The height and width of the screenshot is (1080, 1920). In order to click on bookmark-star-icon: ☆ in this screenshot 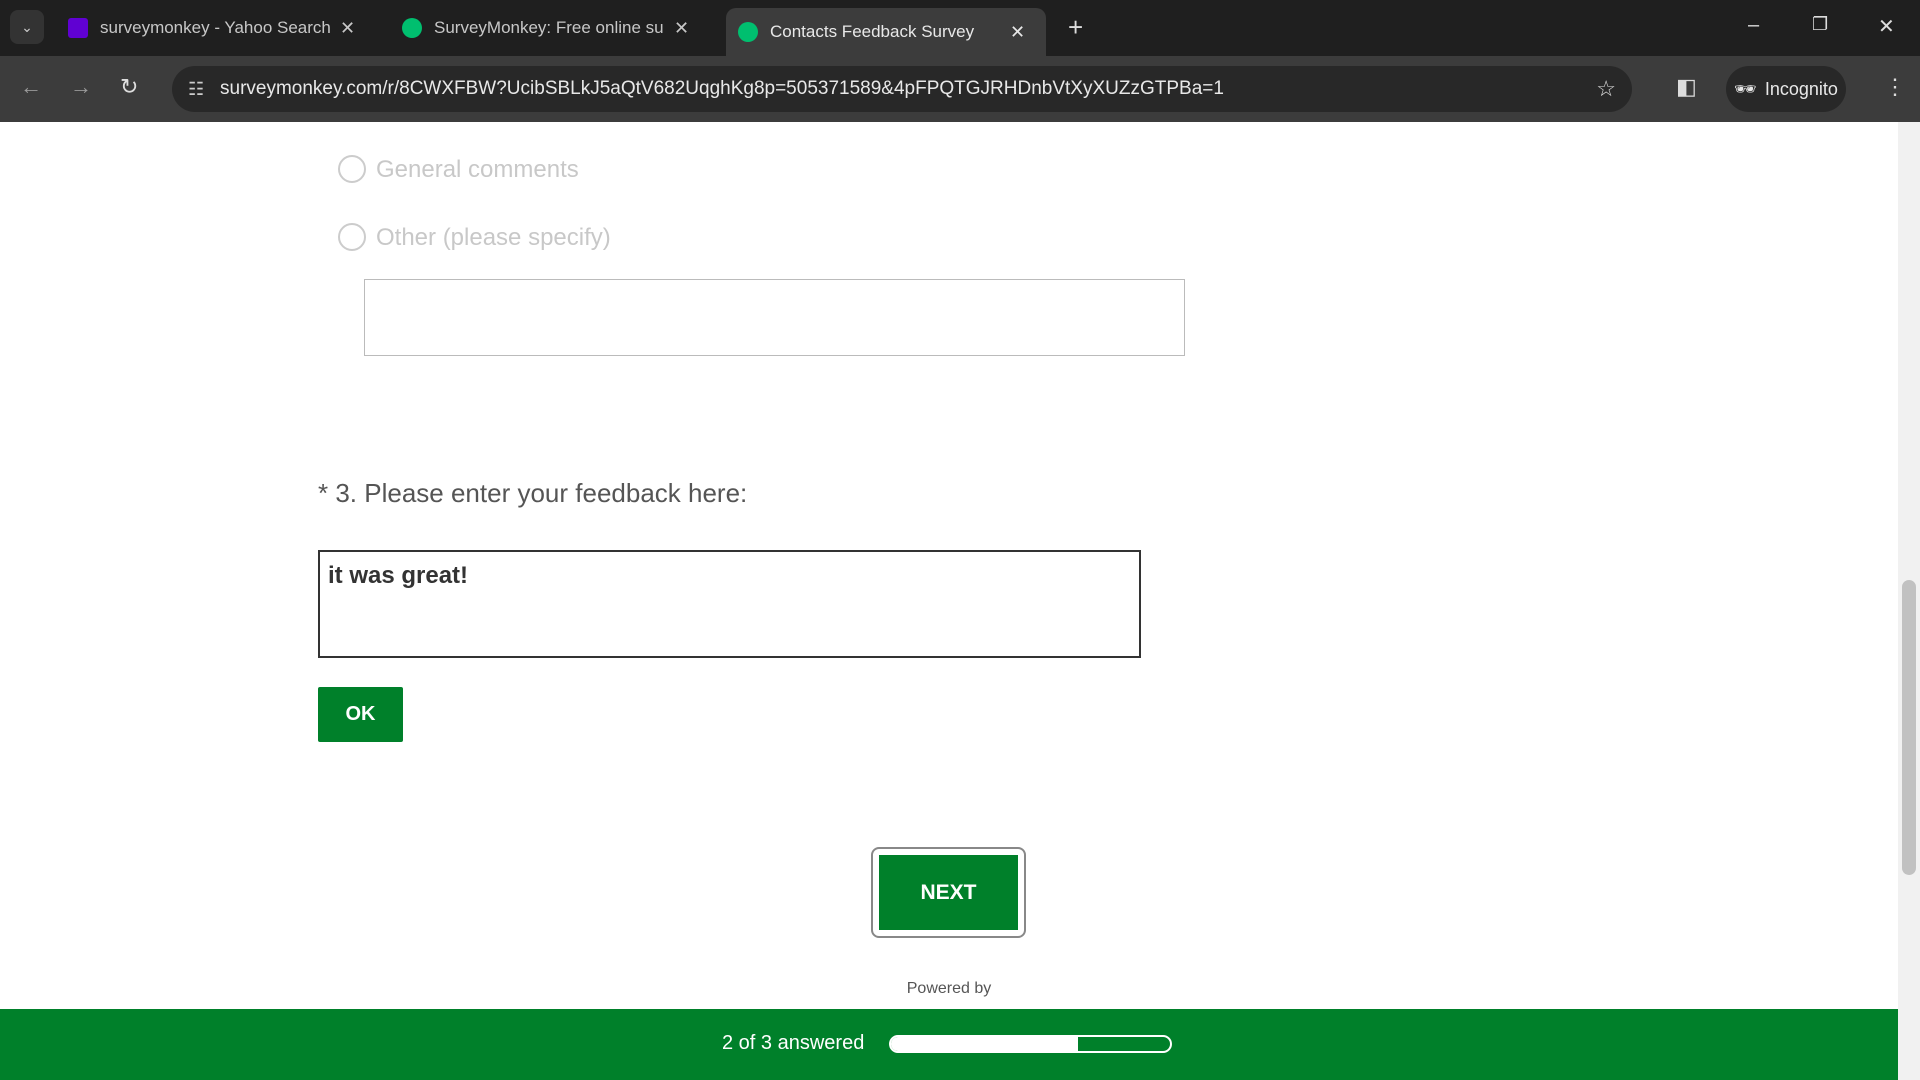, I will do `click(1606, 89)`.